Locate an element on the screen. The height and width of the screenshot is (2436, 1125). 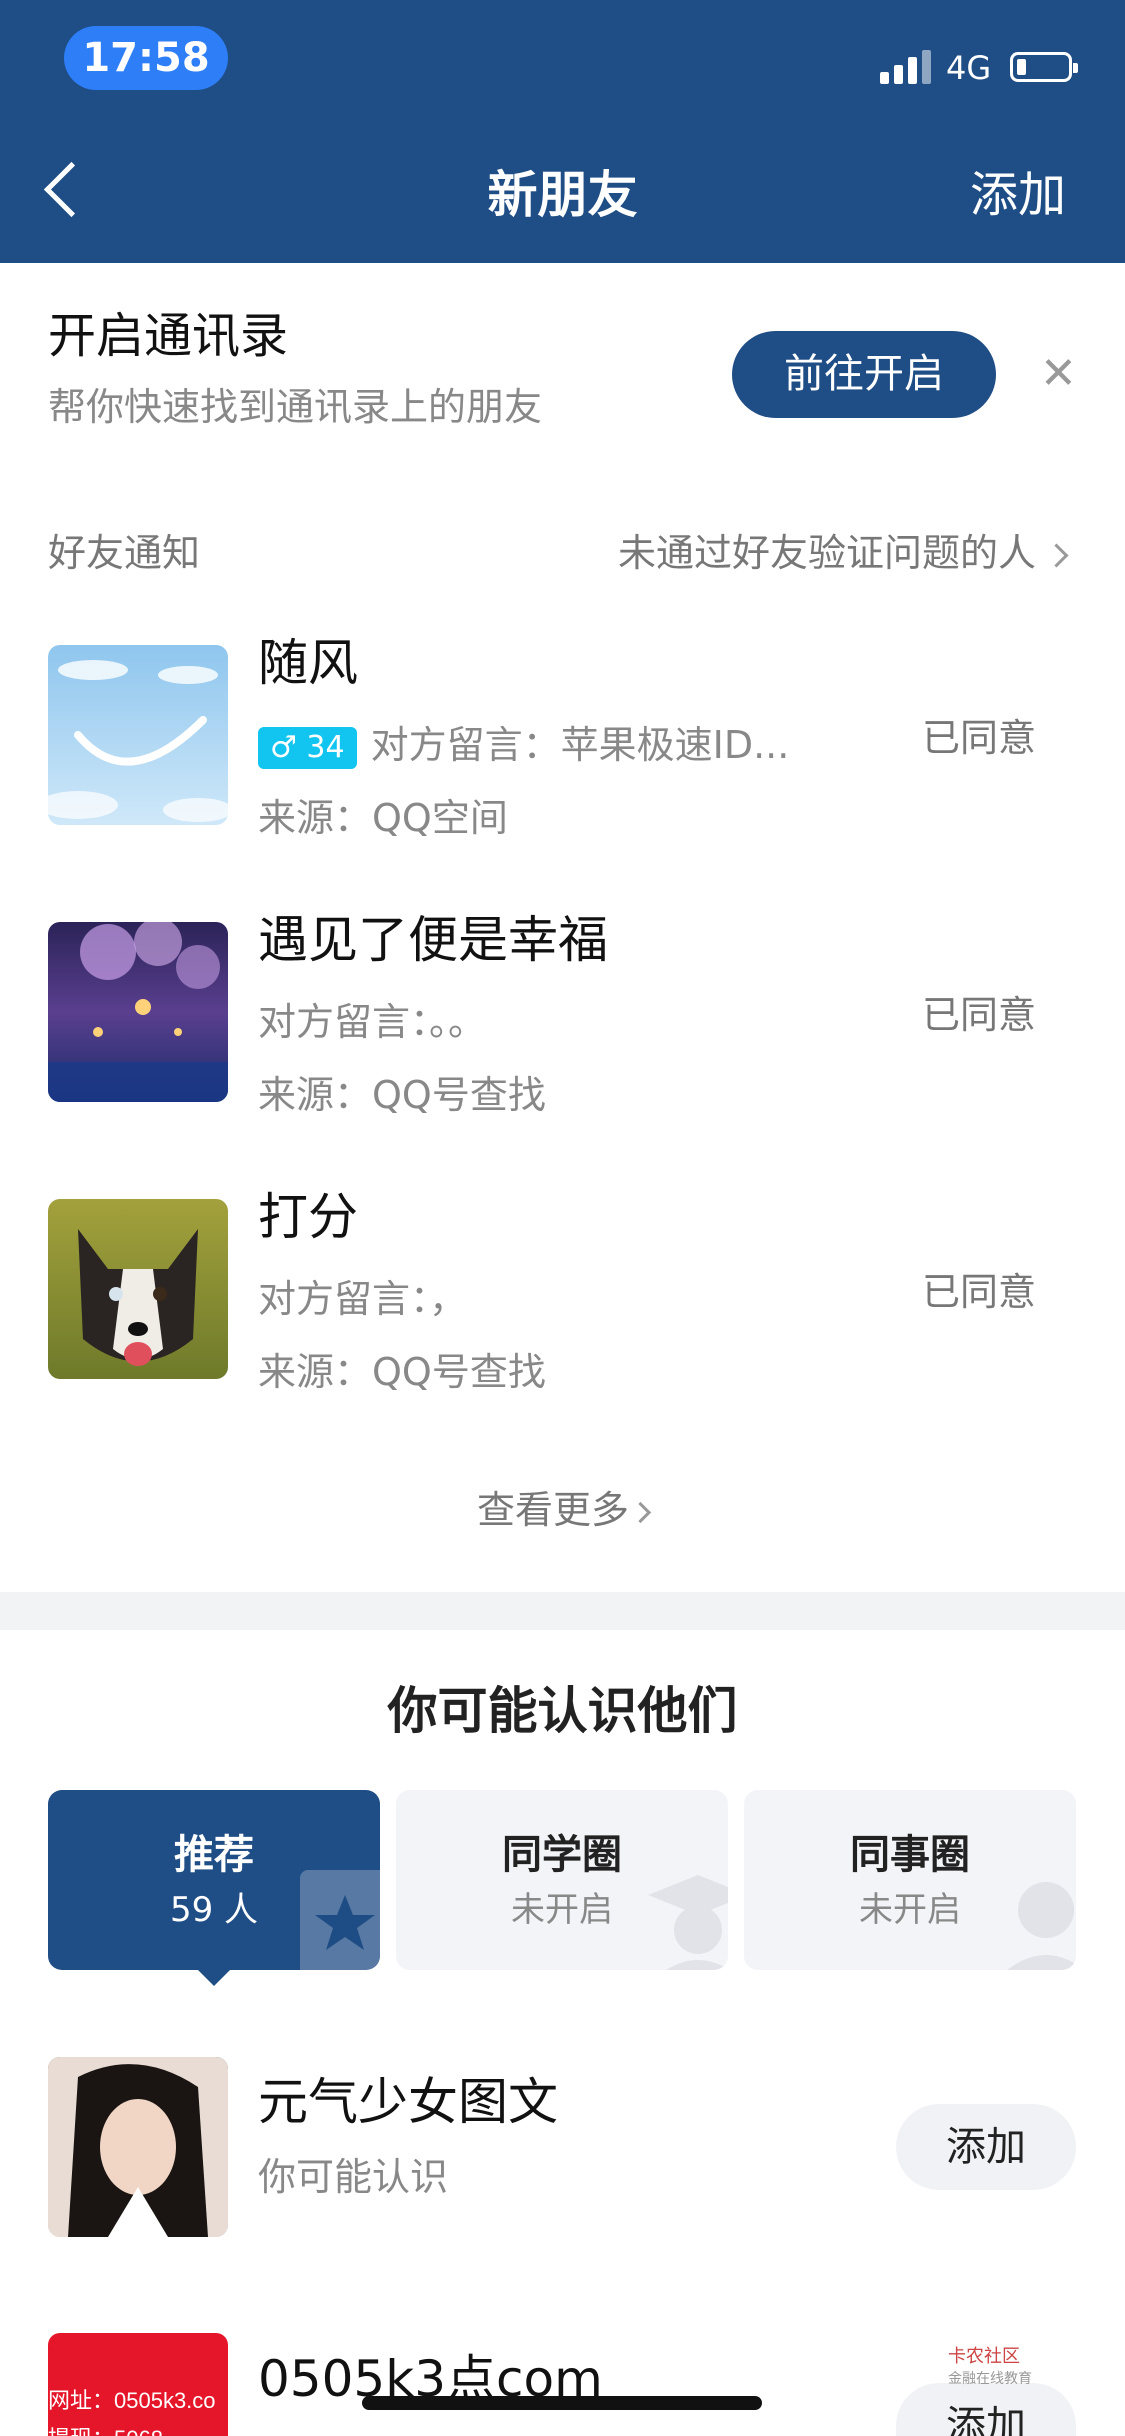
page-title: 新朋友 is located at coordinates (562, 195).